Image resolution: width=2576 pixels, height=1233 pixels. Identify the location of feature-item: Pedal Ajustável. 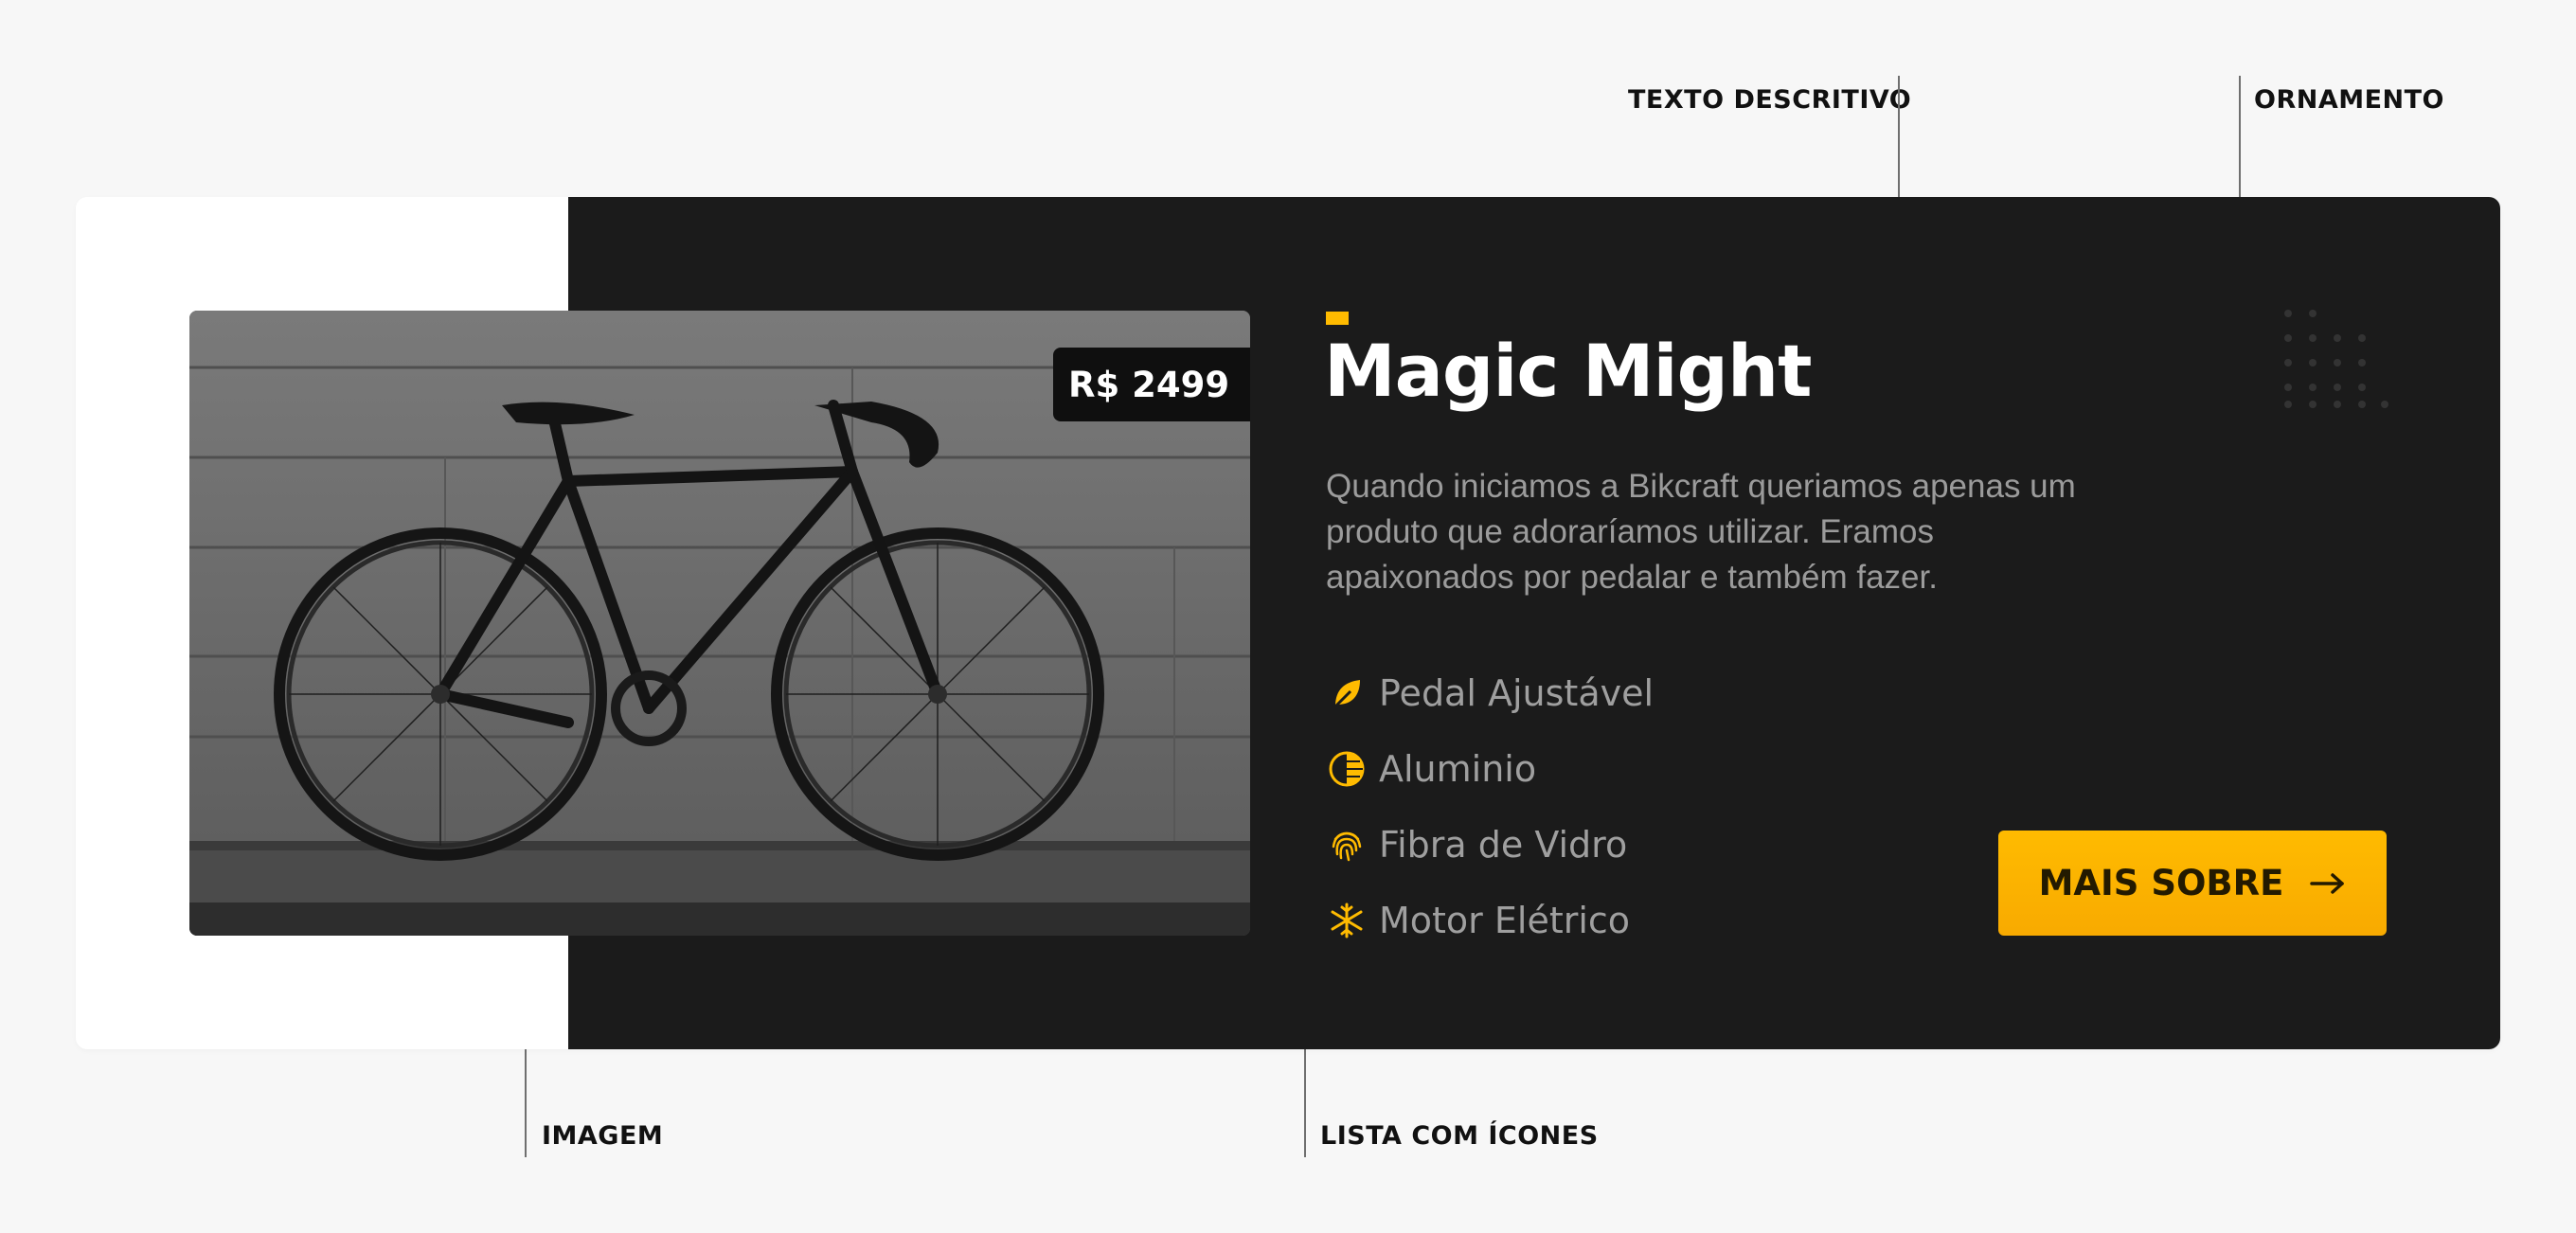
(1490, 693).